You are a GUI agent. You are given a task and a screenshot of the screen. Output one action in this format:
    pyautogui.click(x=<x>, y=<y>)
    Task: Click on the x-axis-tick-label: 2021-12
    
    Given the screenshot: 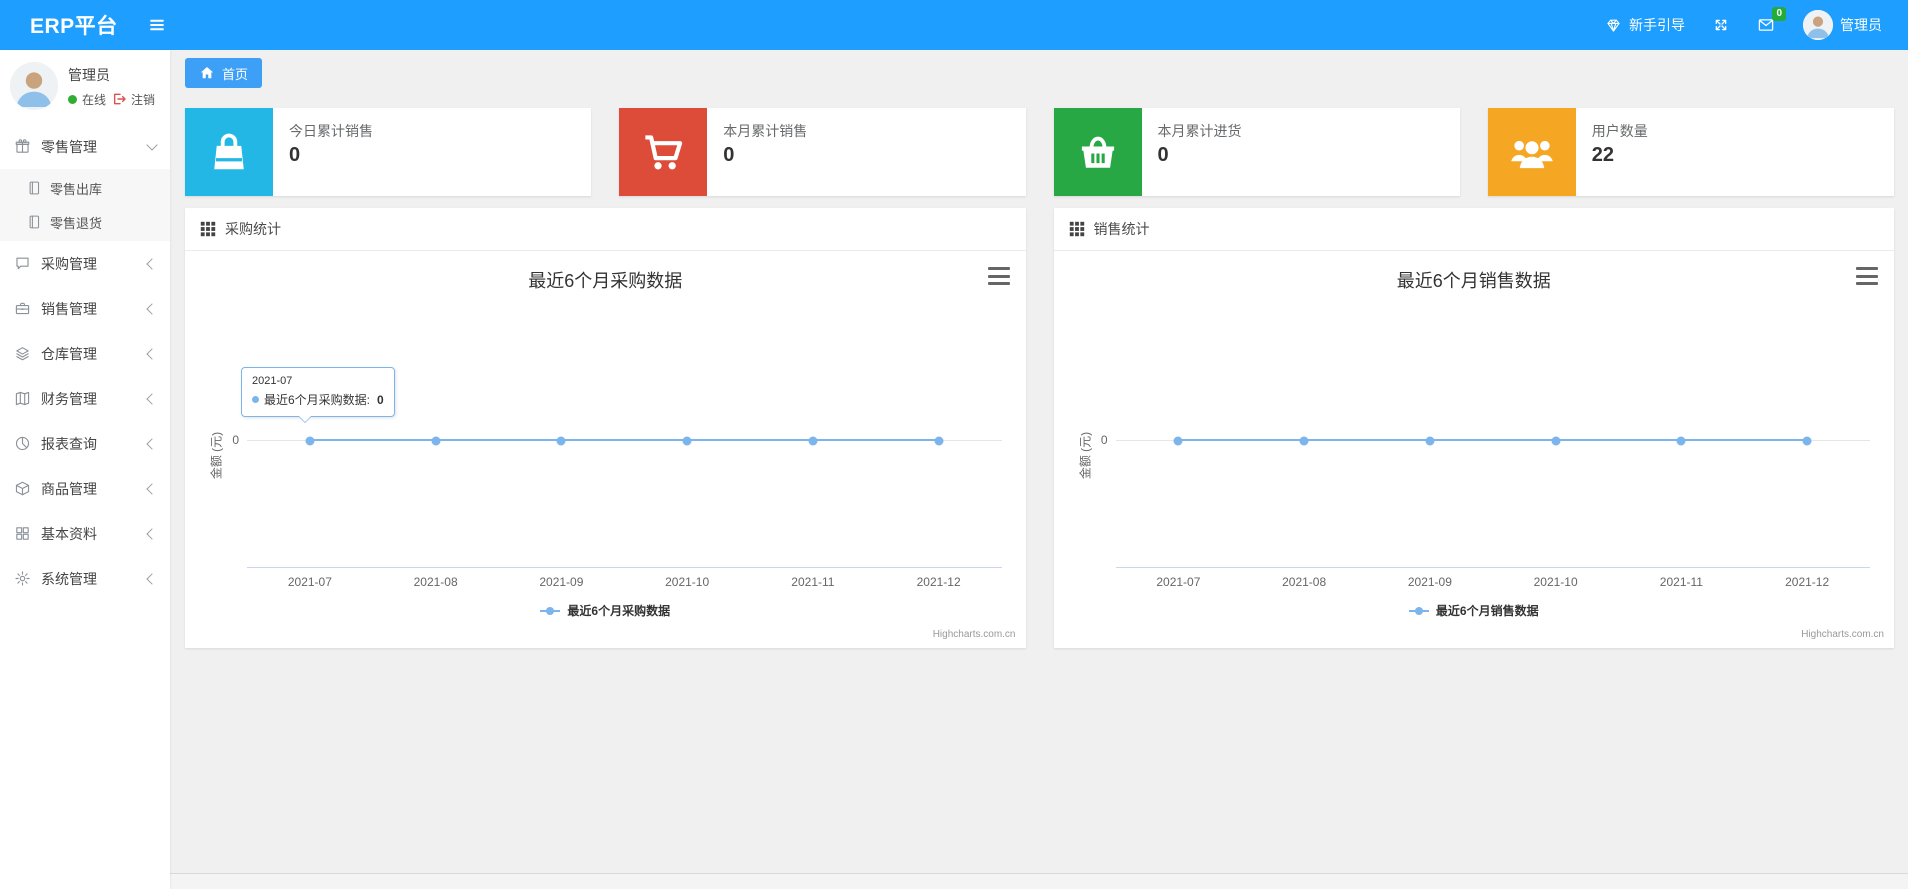 What is the action you would take?
    pyautogui.click(x=1807, y=582)
    